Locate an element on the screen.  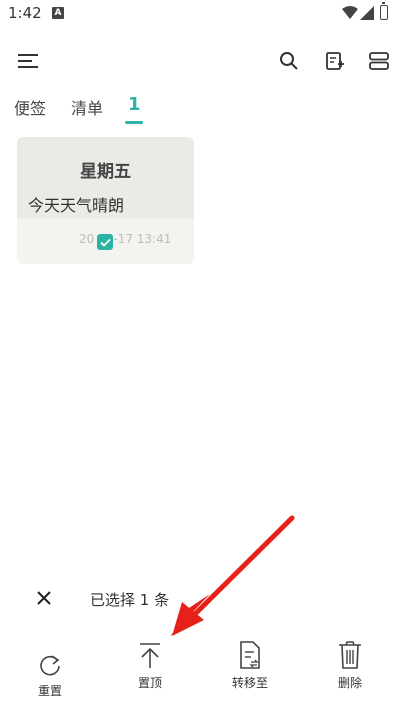
pin-top-button: 置顶 is located at coordinates (150, 665).